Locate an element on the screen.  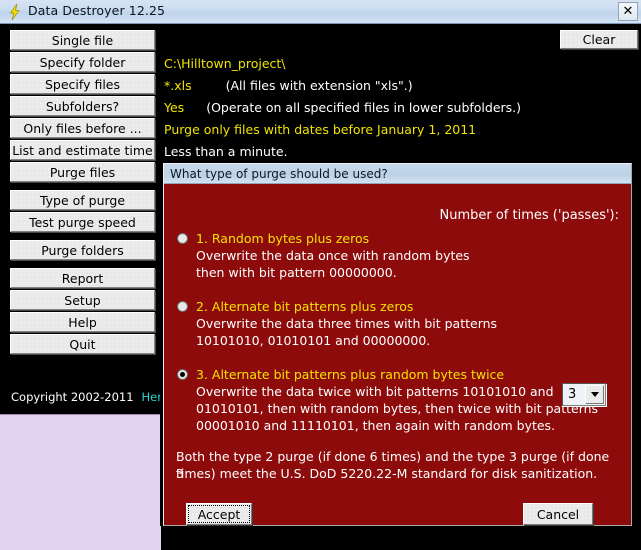
clear-button: Clear is located at coordinates (599, 39).